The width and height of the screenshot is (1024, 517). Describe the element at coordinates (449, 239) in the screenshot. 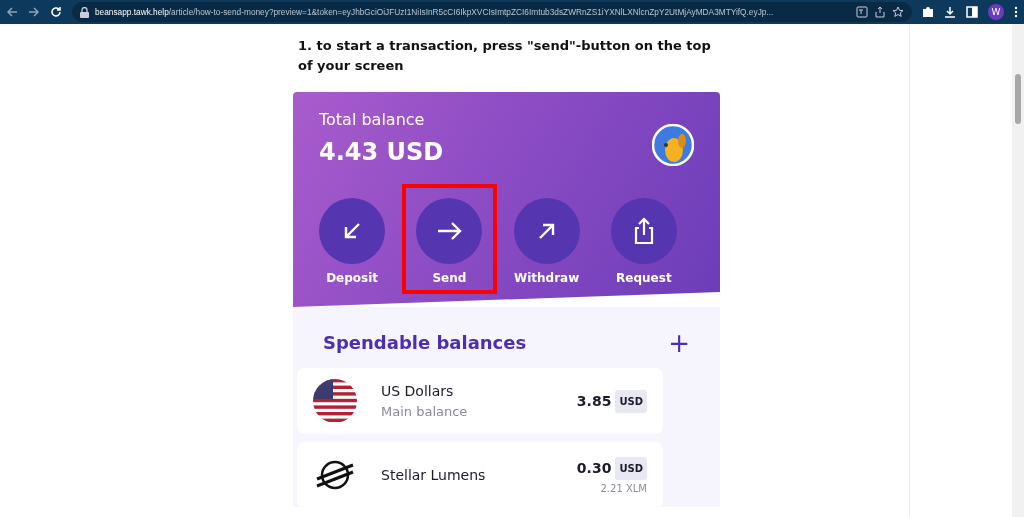

I see `action-button: Send` at that location.